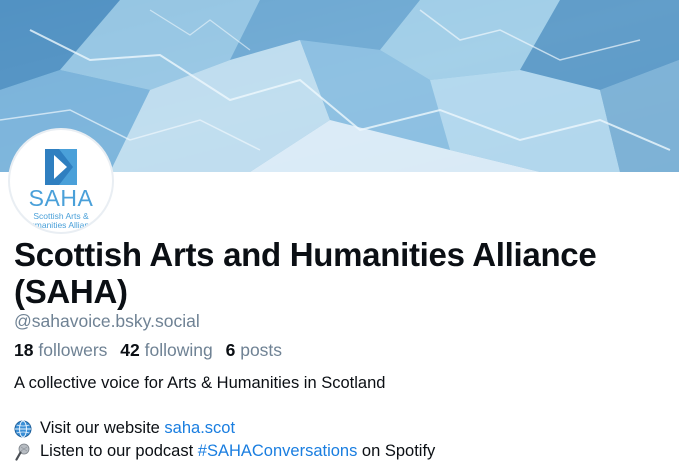  I want to click on microphone-icon, so click(22, 452).